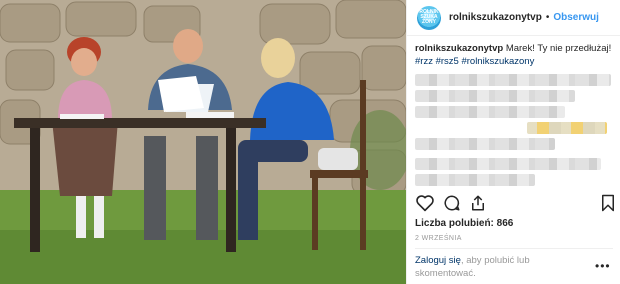 This screenshot has width=620, height=284. Describe the element at coordinates (576, 17) in the screenshot. I see `follow-button: Obserwuj` at that location.